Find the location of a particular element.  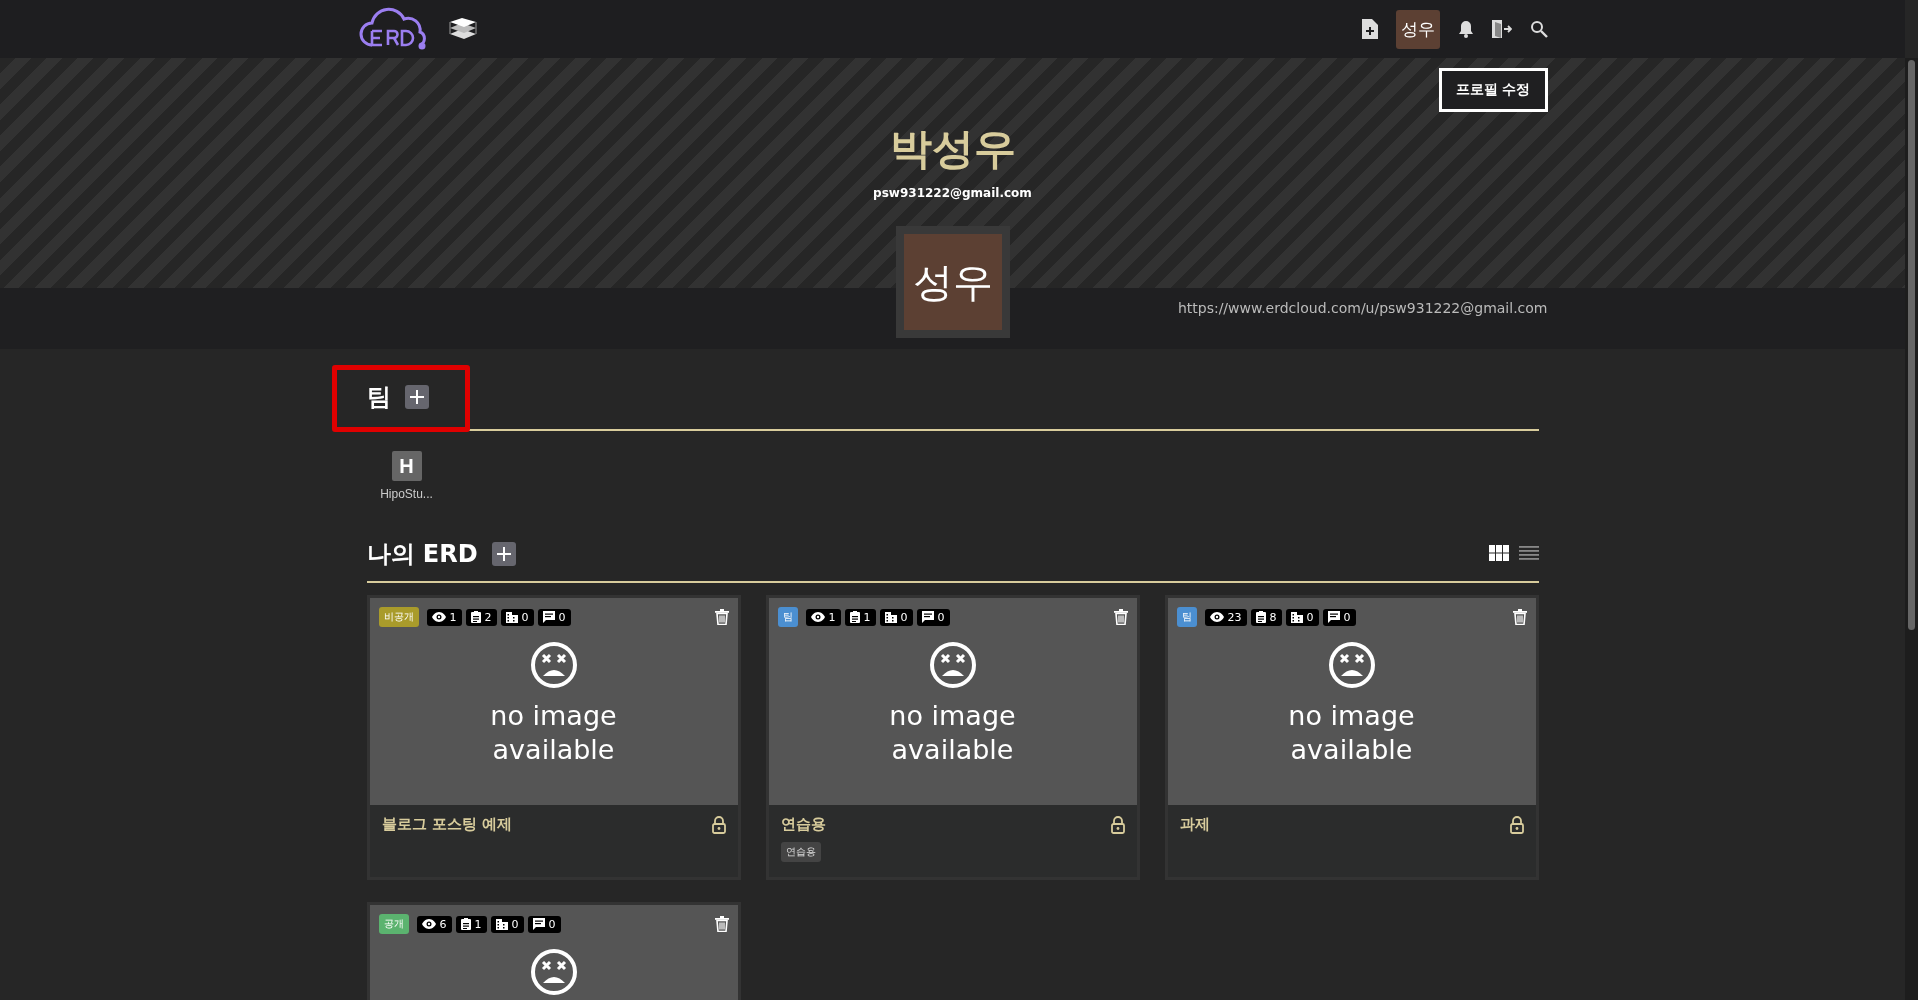

edit-profile-button: 프로필 수정 is located at coordinates (1493, 90).